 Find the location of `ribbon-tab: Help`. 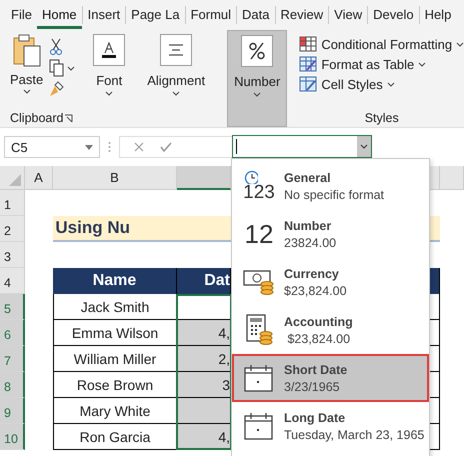

ribbon-tab: Help is located at coordinates (438, 15).